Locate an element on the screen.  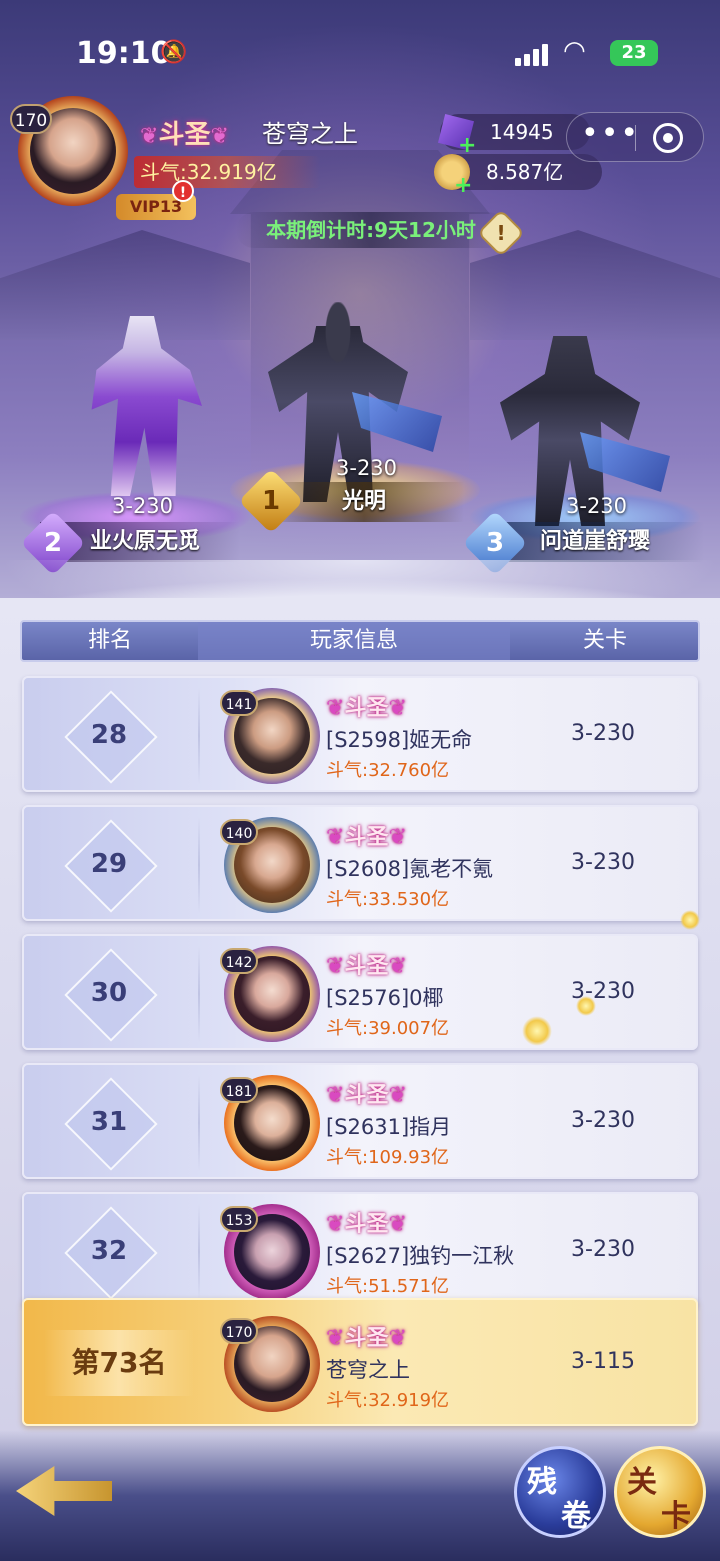
signal-icon is located at coordinates (534, 54).